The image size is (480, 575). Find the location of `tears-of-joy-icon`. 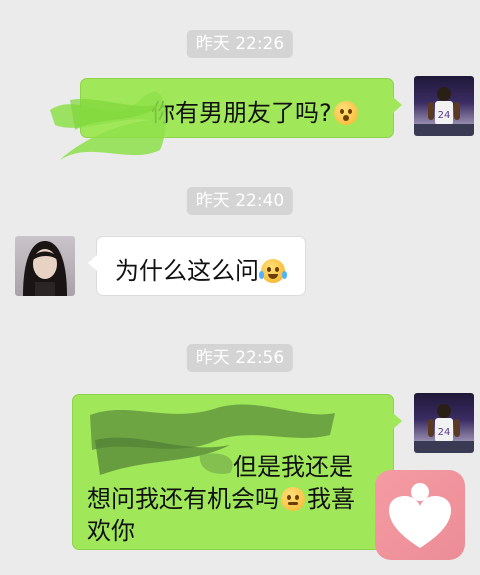

tears-of-joy-icon is located at coordinates (273, 271).